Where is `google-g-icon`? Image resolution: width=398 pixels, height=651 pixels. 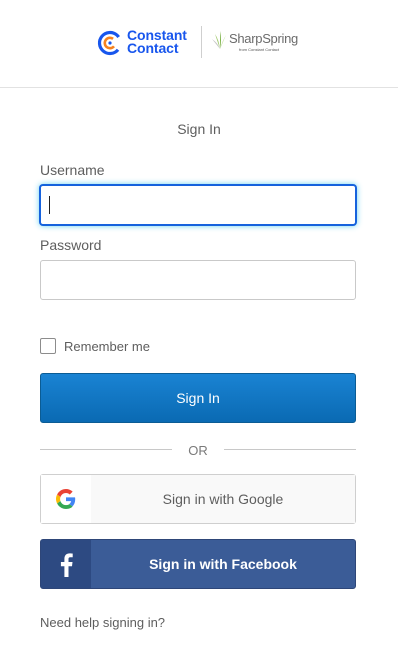
google-g-icon is located at coordinates (66, 499).